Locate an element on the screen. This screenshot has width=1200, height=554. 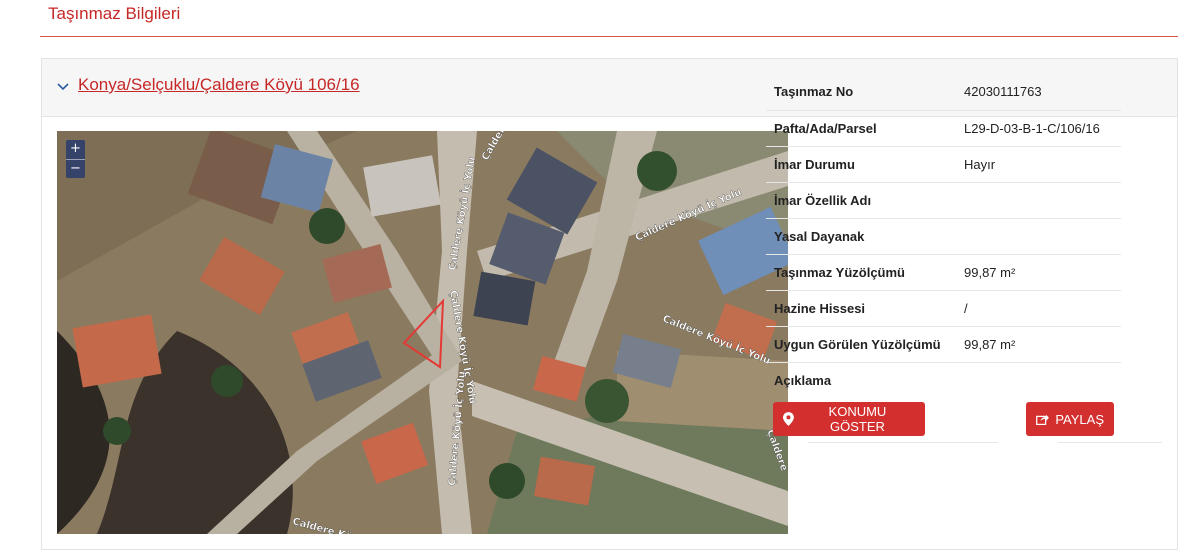
info-row: Yasal Dayanak is located at coordinates (943, 236).